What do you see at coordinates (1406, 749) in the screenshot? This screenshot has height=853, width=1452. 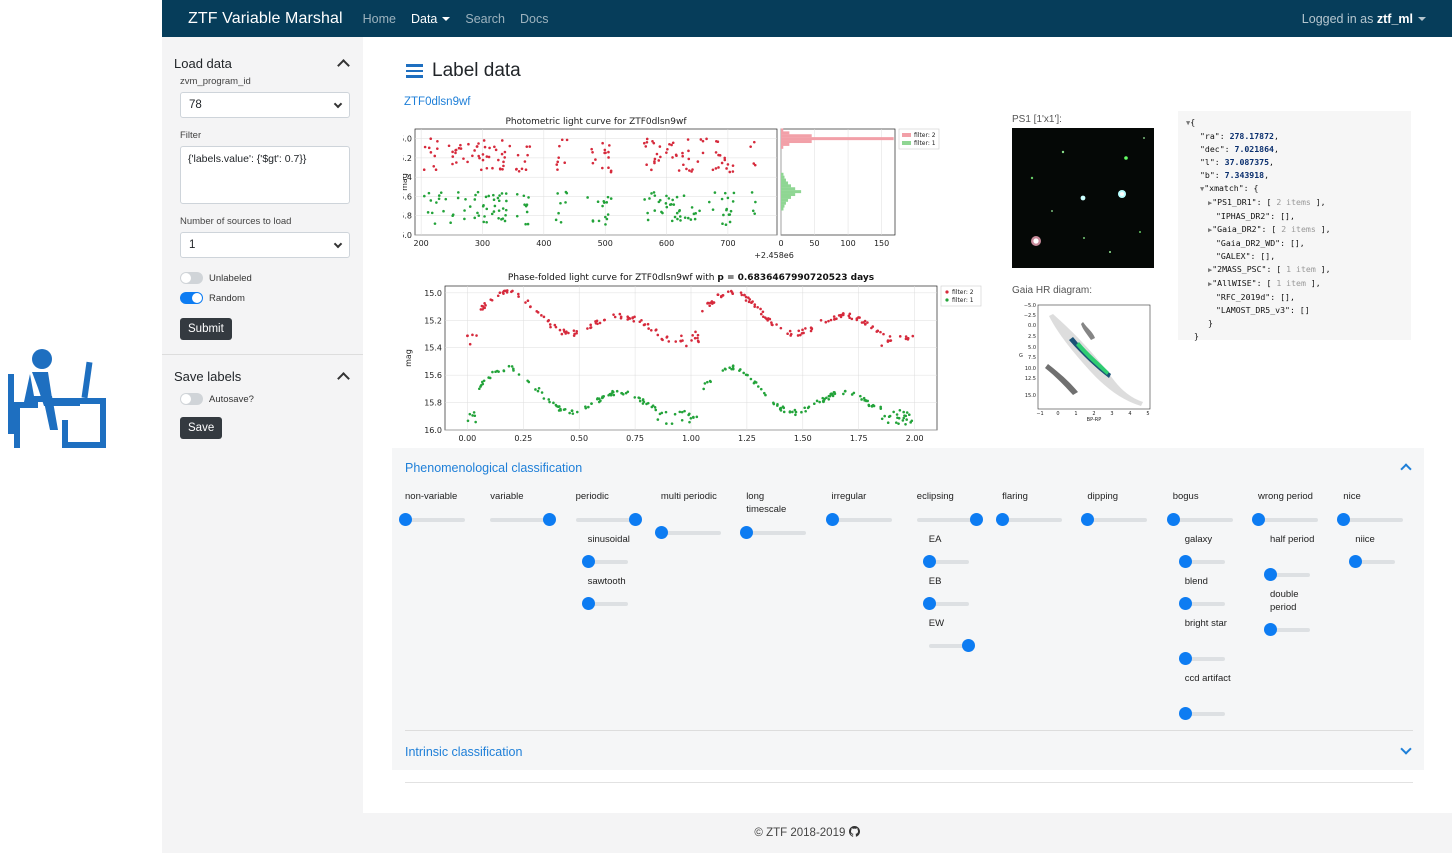 I see `chevron-down-icon` at bounding box center [1406, 749].